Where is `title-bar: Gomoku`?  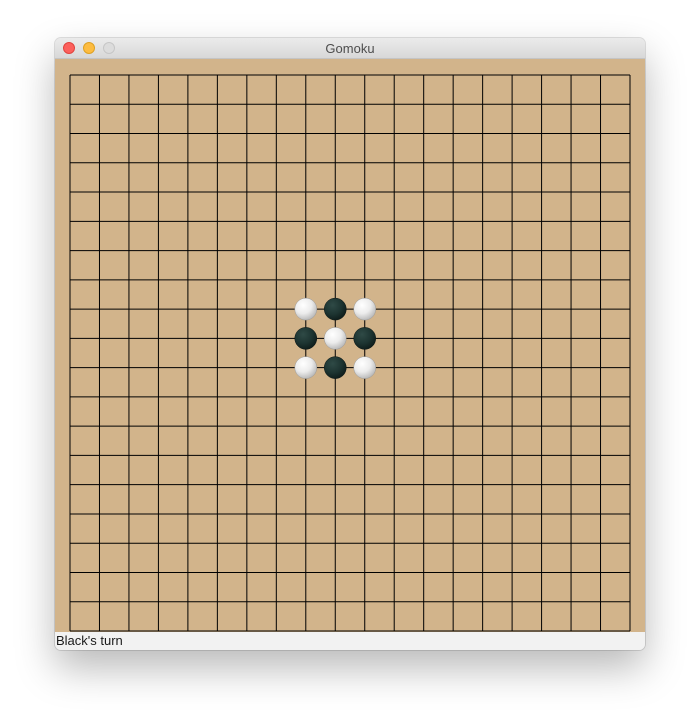 title-bar: Gomoku is located at coordinates (350, 48).